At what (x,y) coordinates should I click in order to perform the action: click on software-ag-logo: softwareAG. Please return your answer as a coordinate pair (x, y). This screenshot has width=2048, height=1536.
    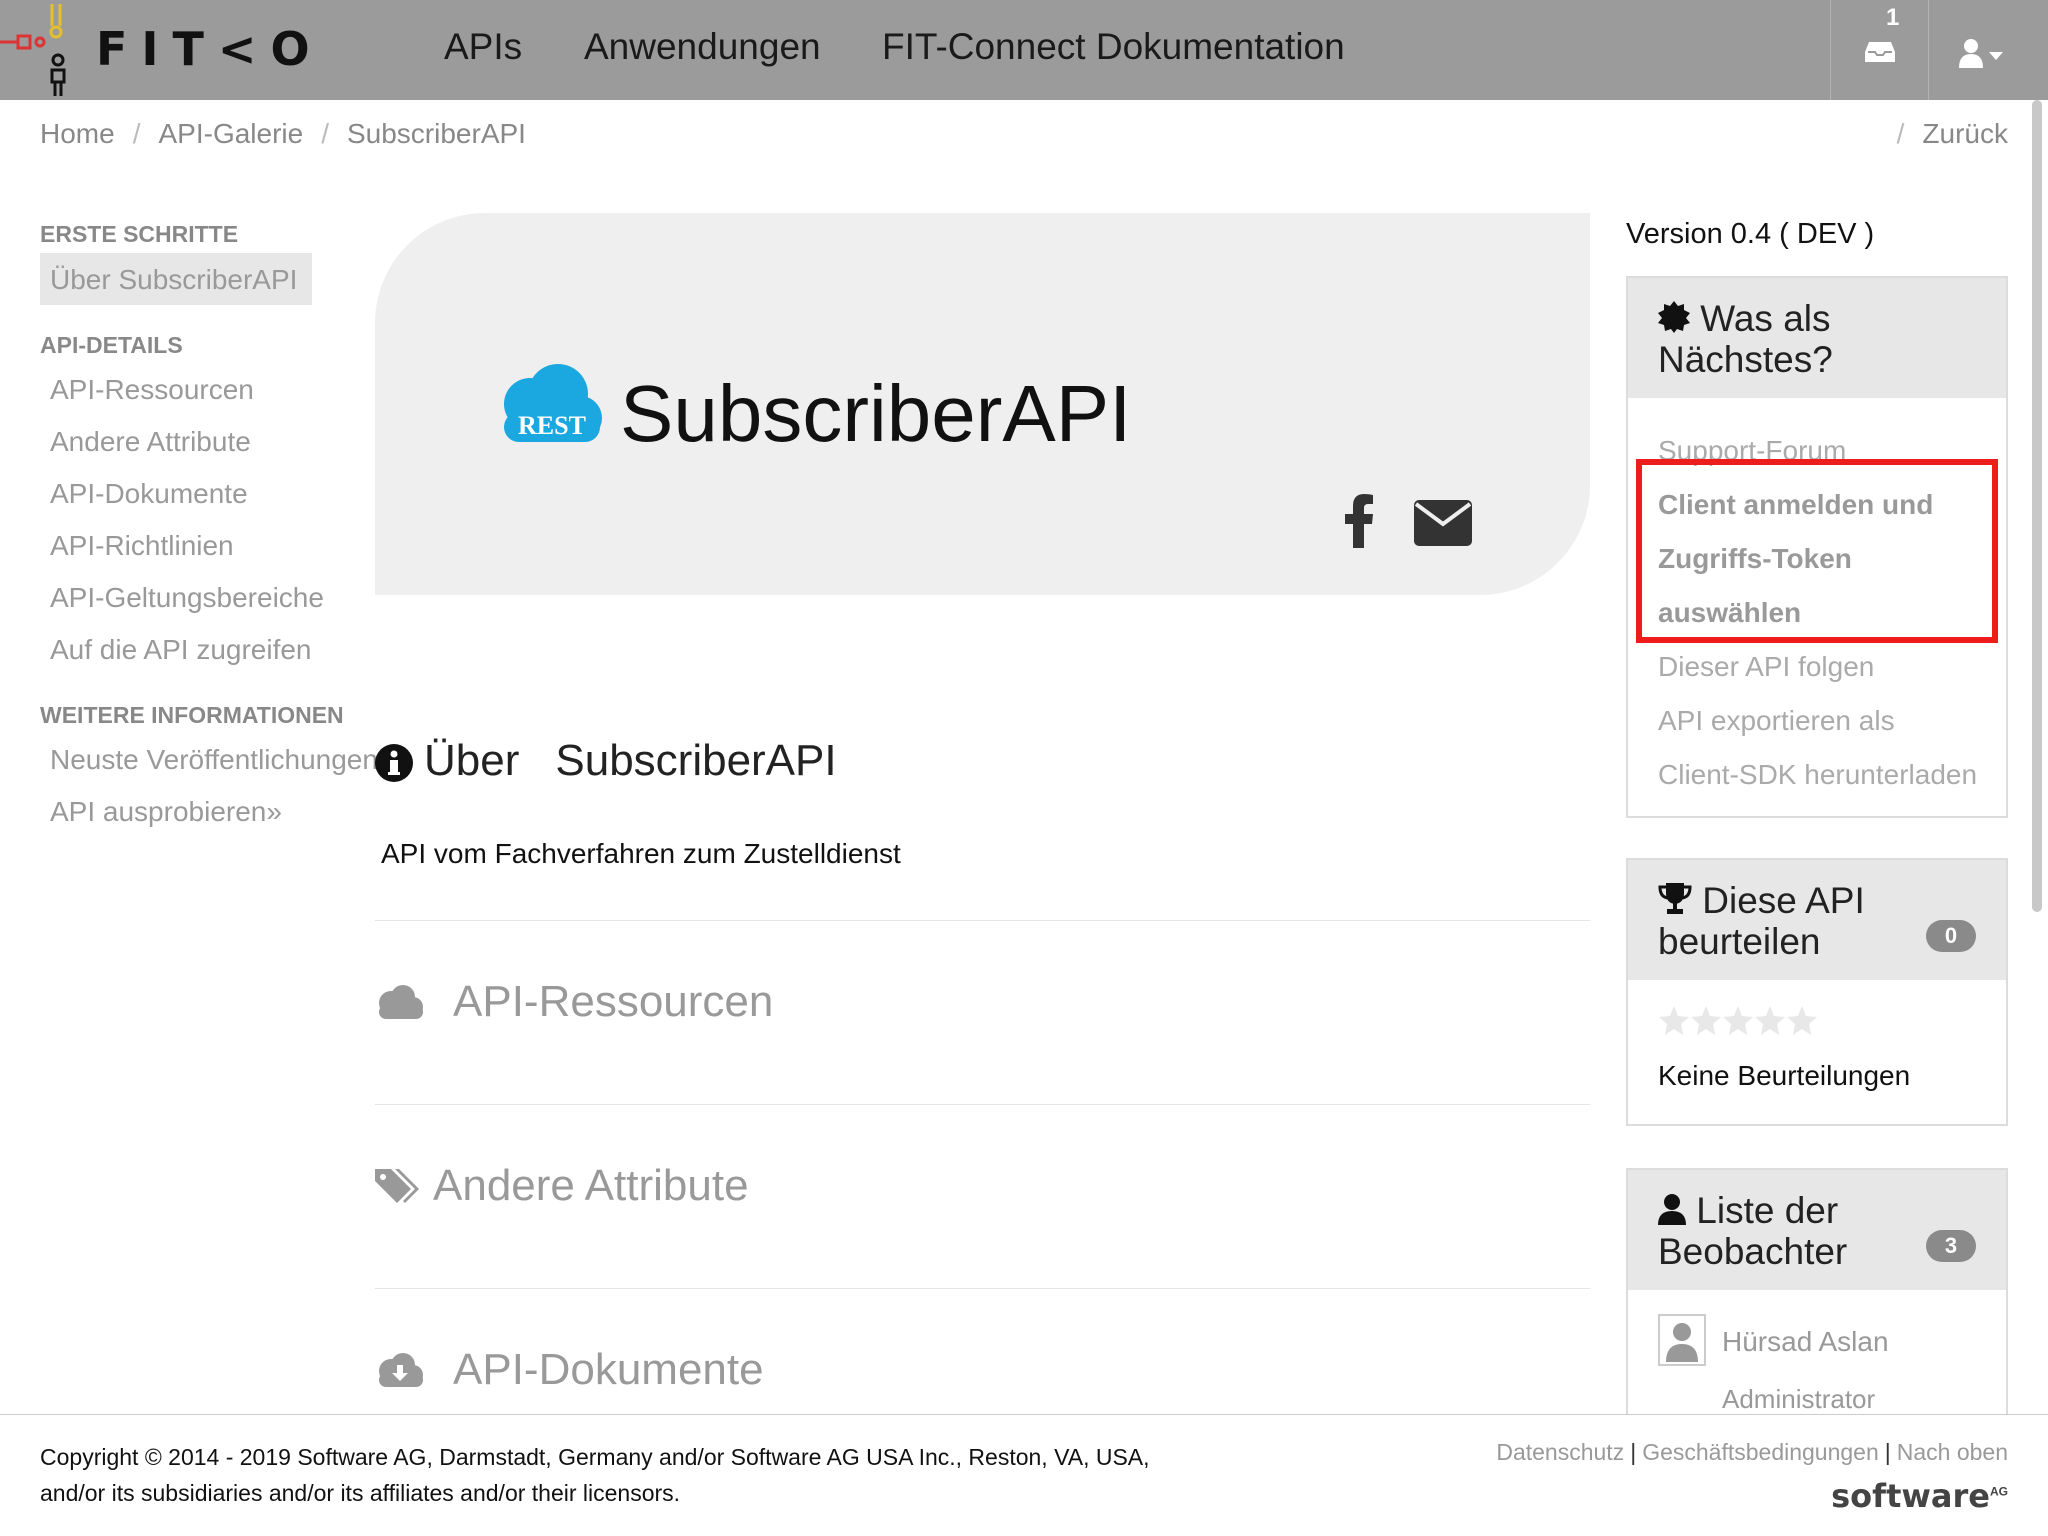
    Looking at the image, I should click on (1919, 1496).